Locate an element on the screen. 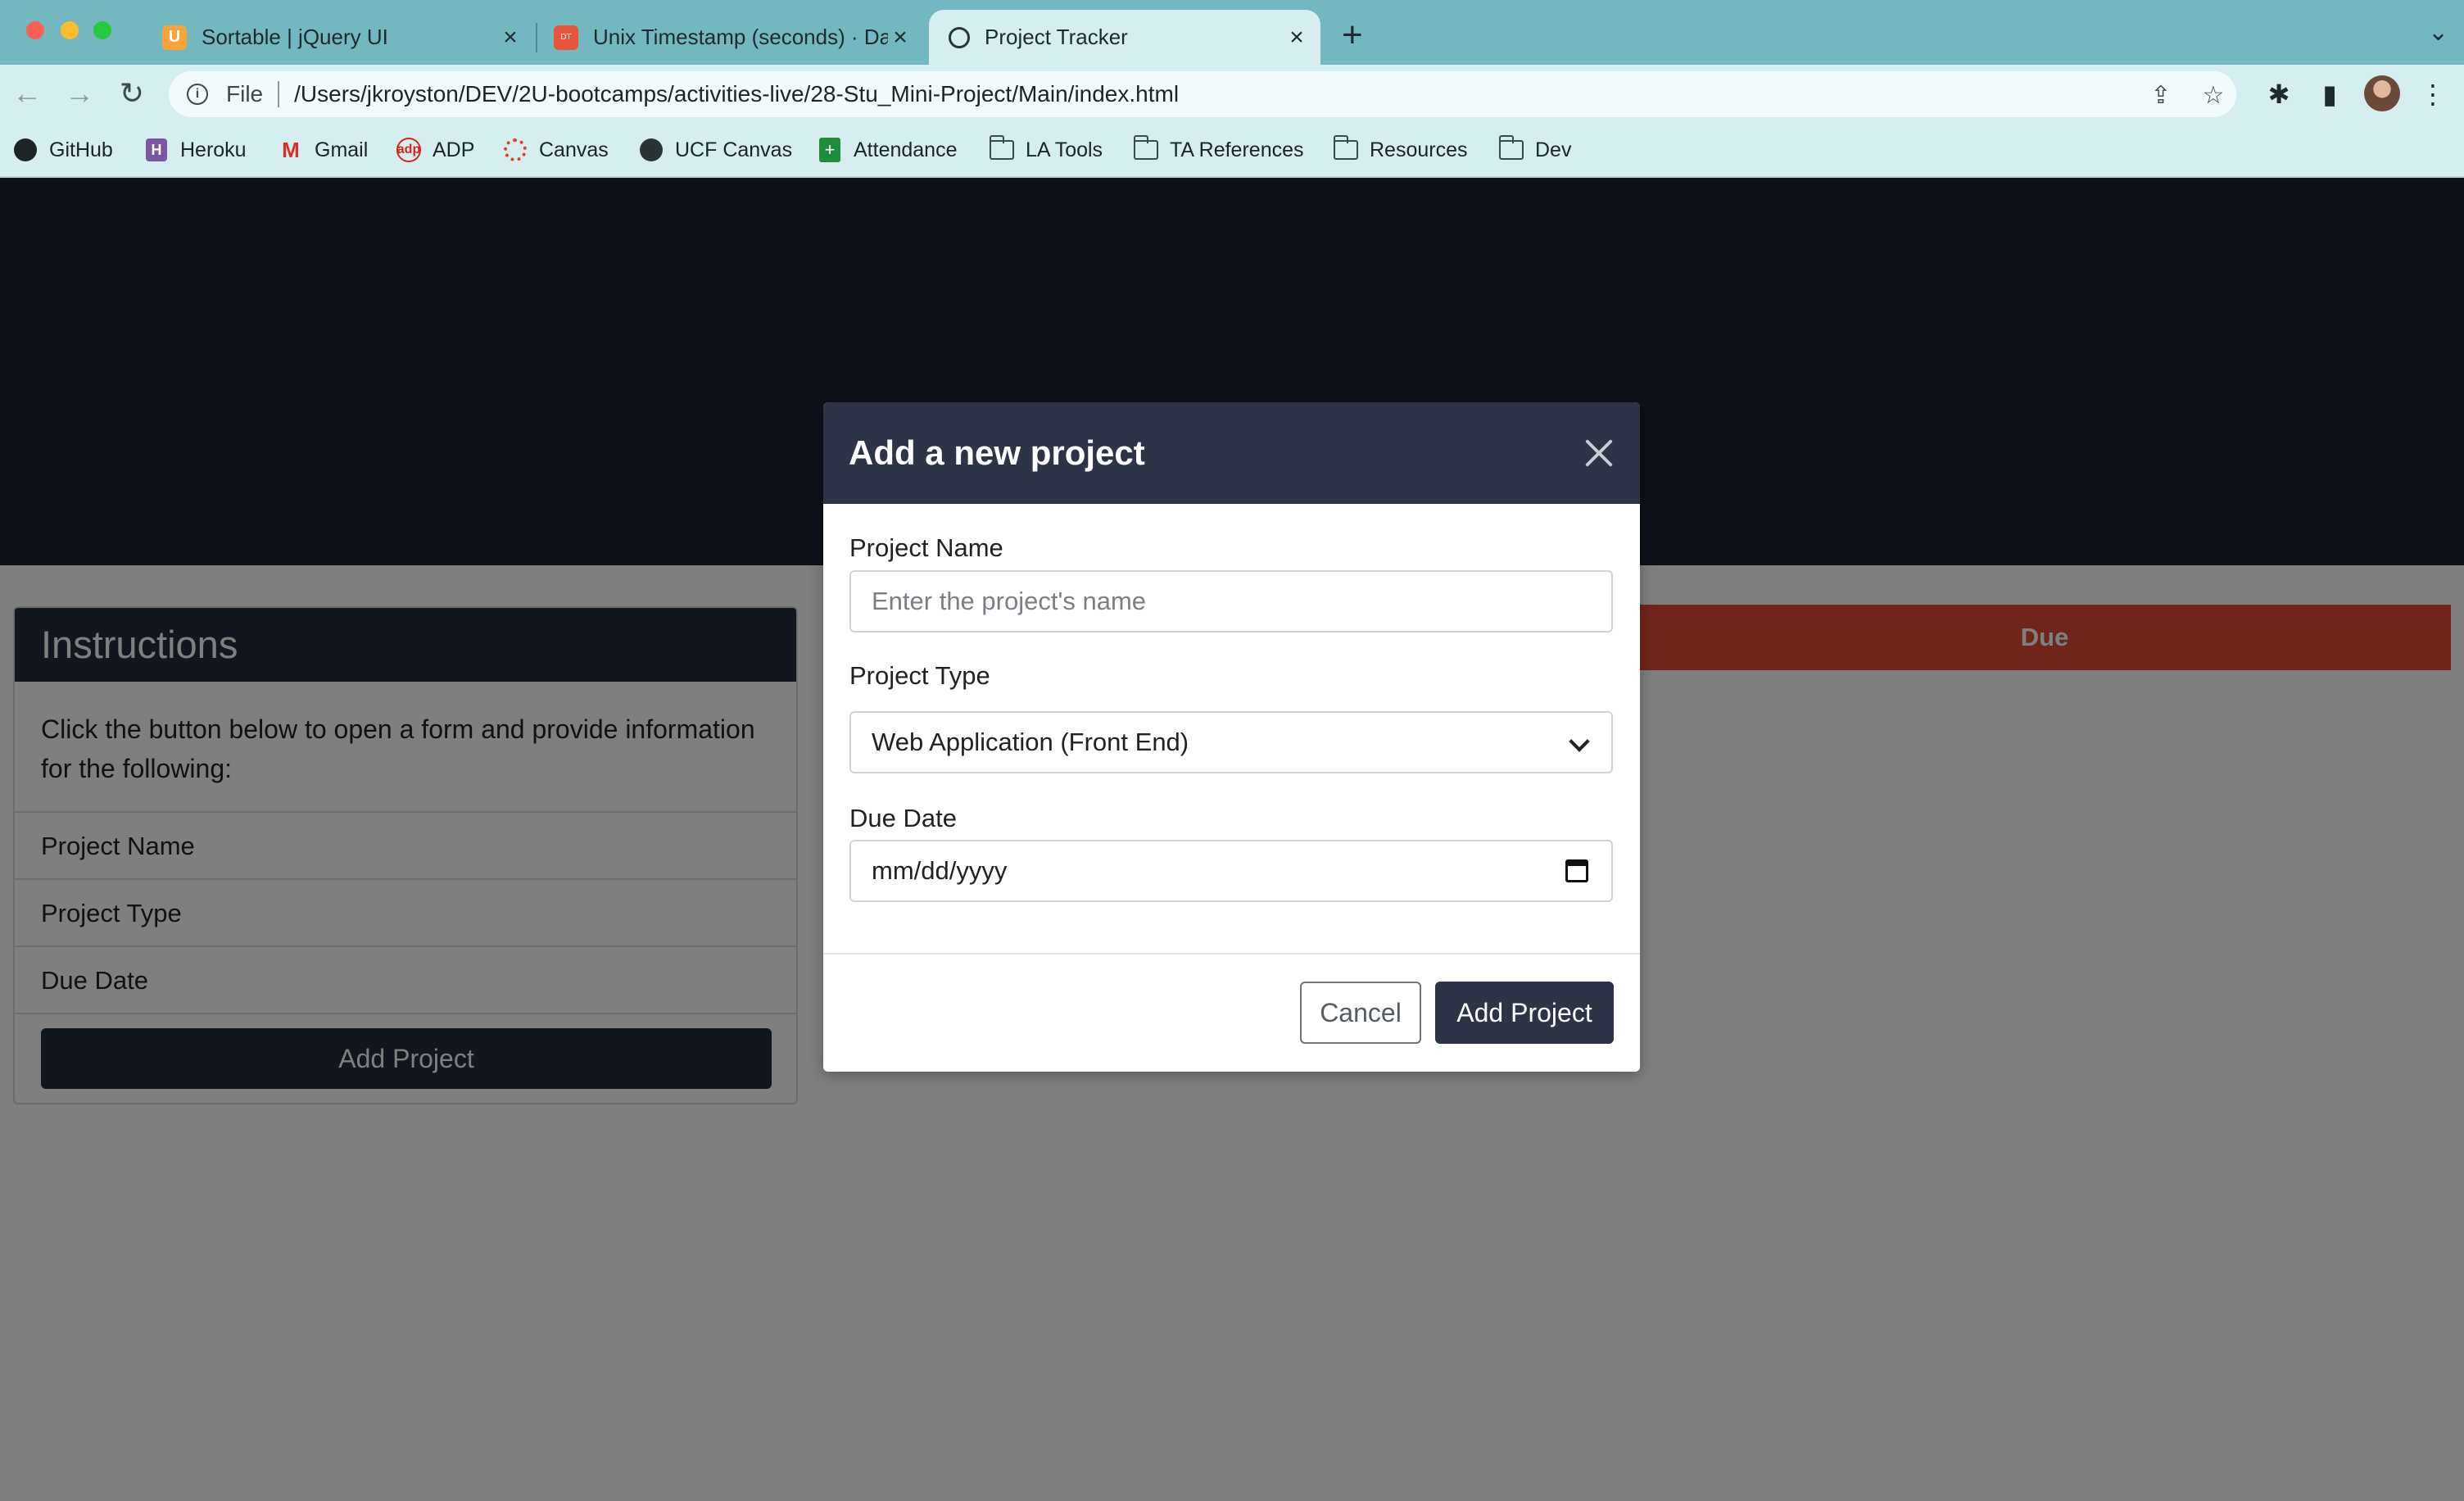 This screenshot has width=2464, height=1501. reload-icon: ↻ is located at coordinates (131, 93).